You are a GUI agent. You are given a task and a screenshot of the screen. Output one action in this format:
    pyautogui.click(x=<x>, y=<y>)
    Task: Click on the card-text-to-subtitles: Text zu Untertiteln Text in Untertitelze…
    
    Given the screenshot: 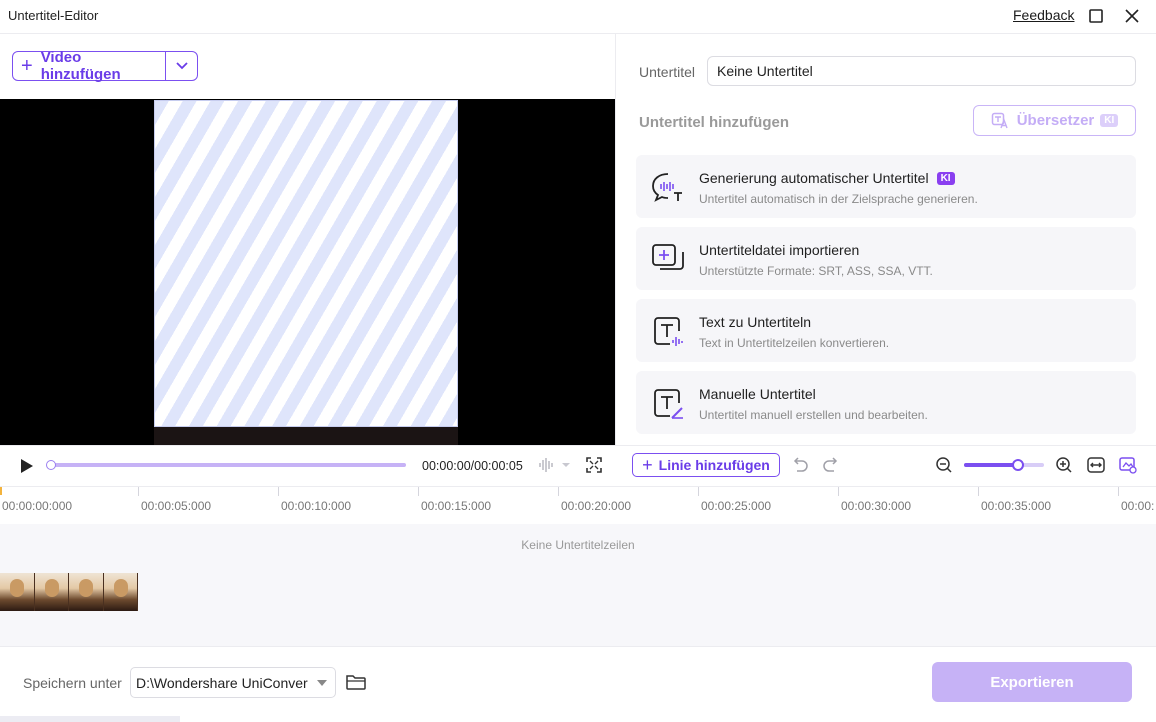 What is the action you would take?
    pyautogui.click(x=886, y=330)
    